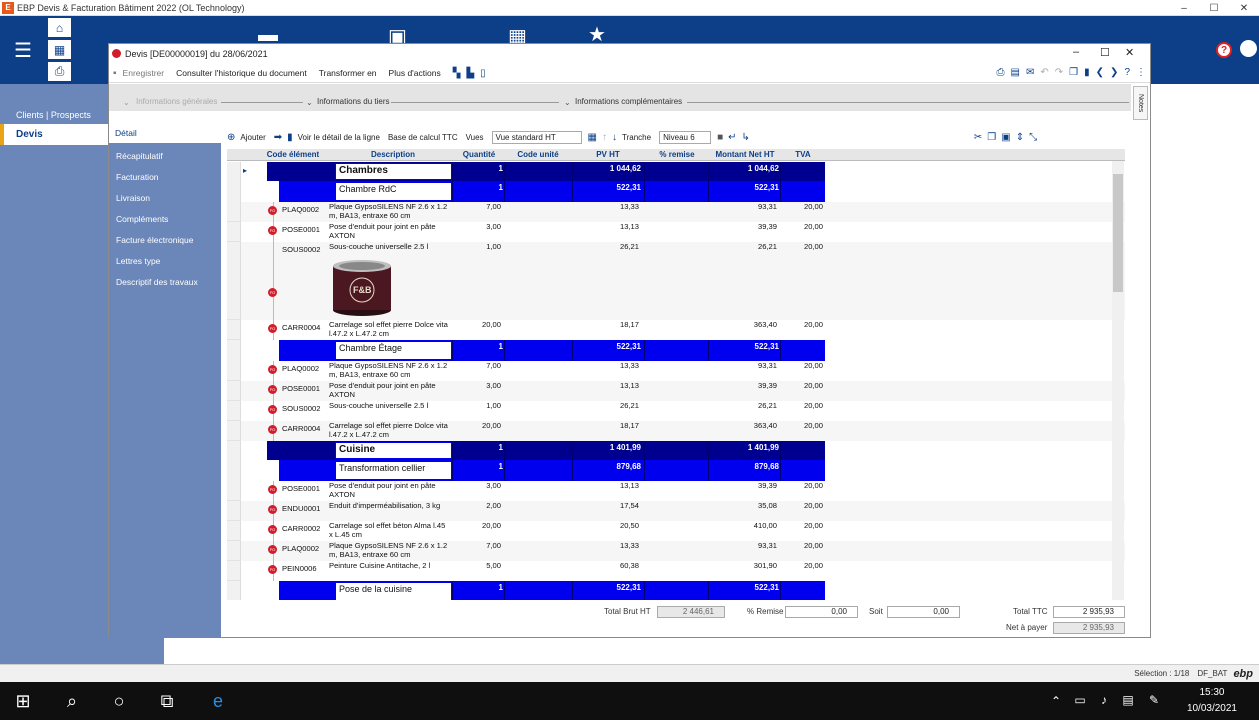 The height and width of the screenshot is (720, 1259). Describe the element at coordinates (483, 73) in the screenshot. I see `mobile-icon: ▯` at that location.